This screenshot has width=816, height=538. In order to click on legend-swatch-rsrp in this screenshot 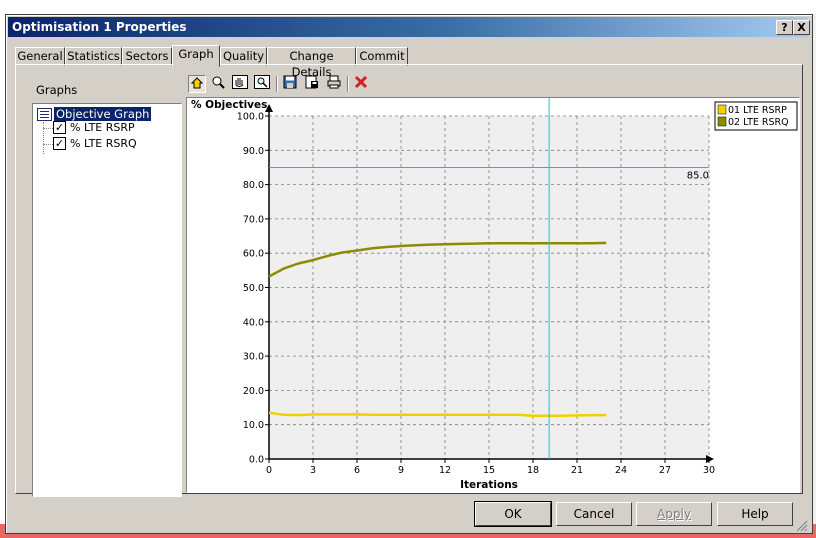, I will do `click(722, 109)`.